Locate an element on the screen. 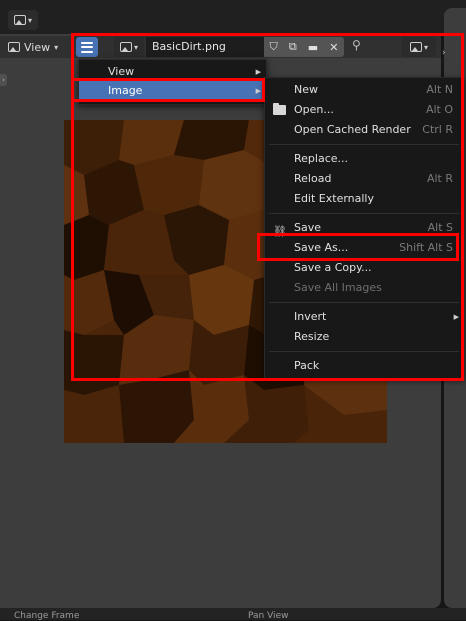 This screenshot has width=466, height=621. editor-type-selector: ▾ is located at coordinates (23, 20).